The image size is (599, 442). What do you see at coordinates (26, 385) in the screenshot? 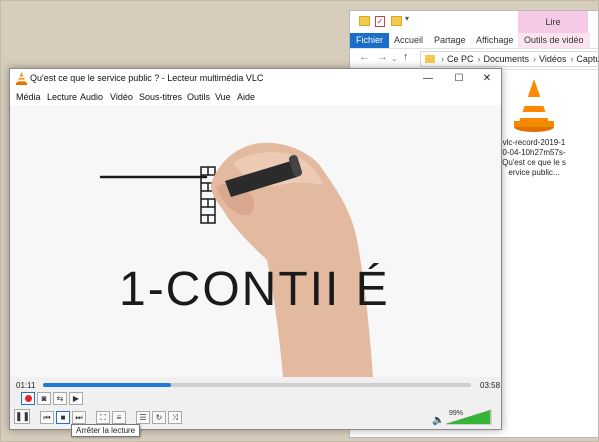
I see `elapsed-time: 01:11` at bounding box center [26, 385].